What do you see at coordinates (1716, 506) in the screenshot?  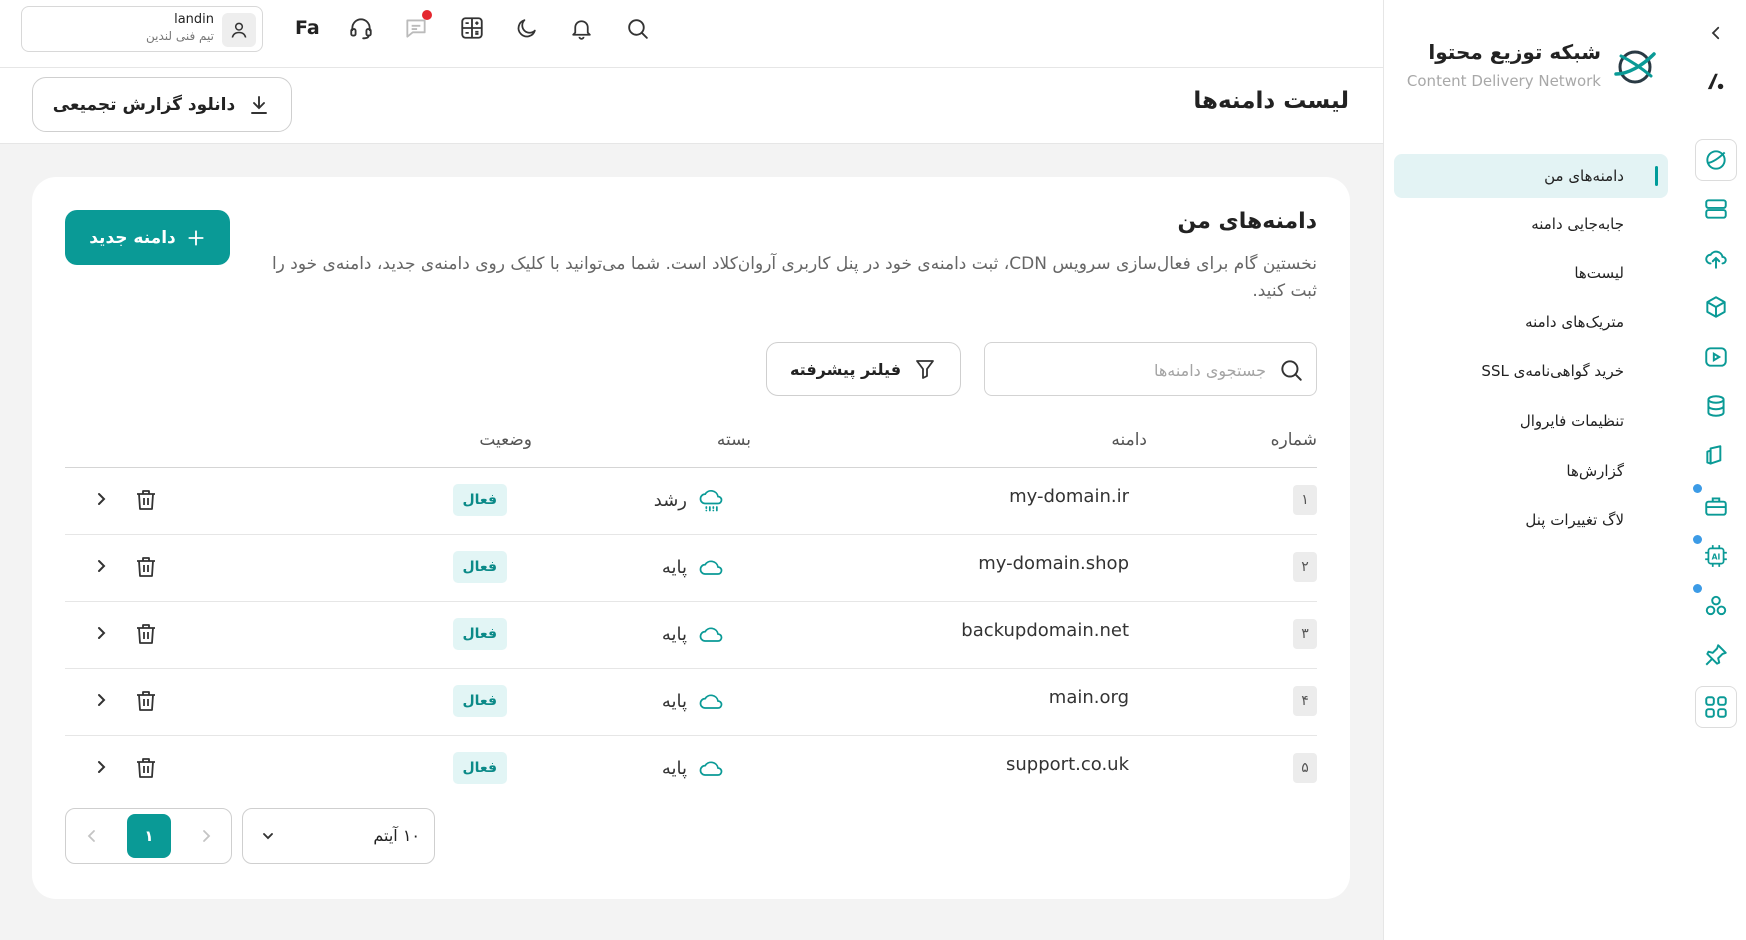 I see `briefcase-icon` at bounding box center [1716, 506].